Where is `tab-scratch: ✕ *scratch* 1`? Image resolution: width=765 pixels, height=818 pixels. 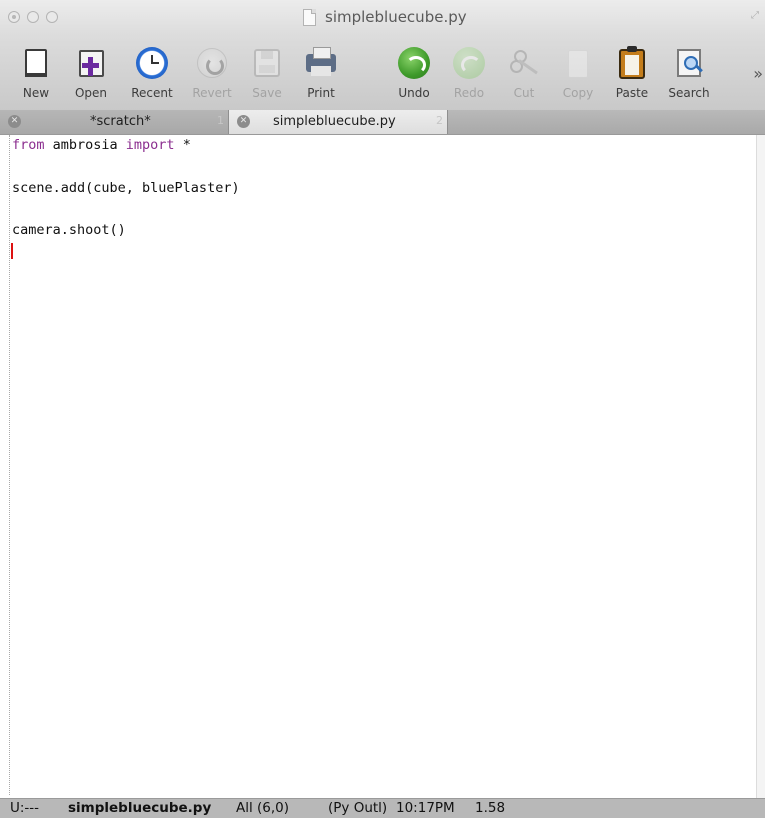
tab-scratch: ✕ *scratch* 1 is located at coordinates (114, 122).